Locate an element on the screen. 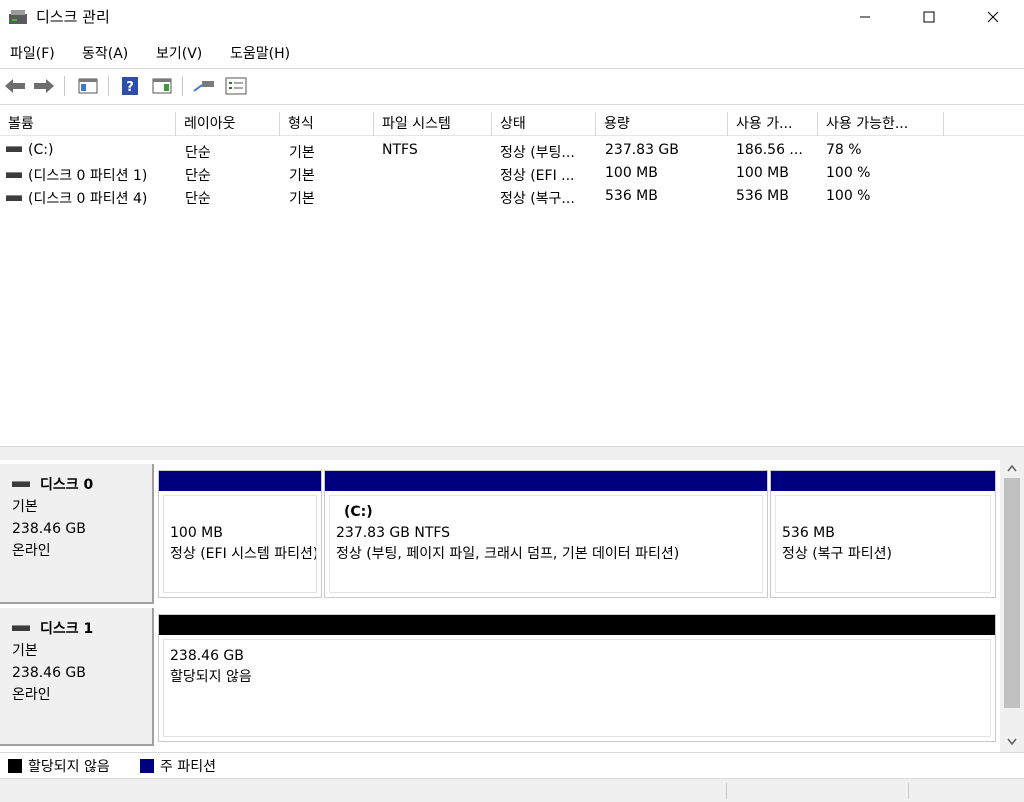  maximize-button is located at coordinates (929, 17).